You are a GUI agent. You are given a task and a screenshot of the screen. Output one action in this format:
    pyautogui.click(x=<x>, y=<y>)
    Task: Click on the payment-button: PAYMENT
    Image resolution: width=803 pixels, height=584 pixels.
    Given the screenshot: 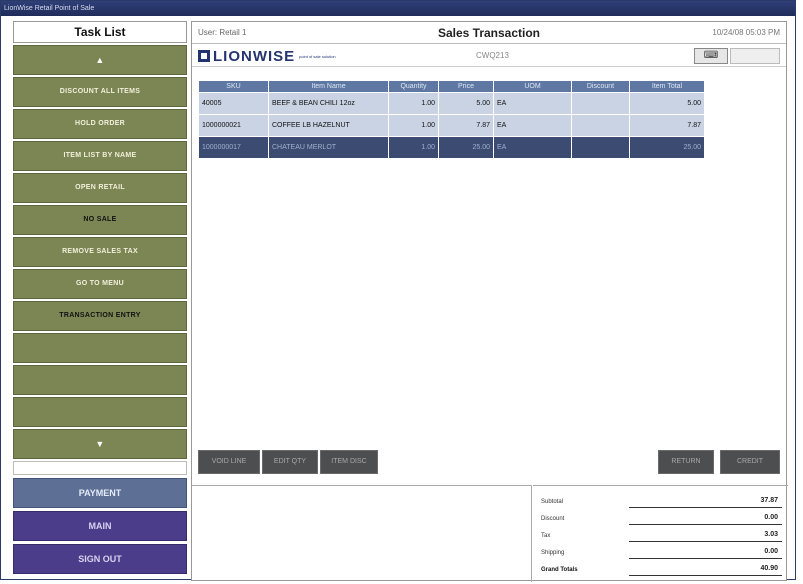 What is the action you would take?
    pyautogui.click(x=100, y=493)
    